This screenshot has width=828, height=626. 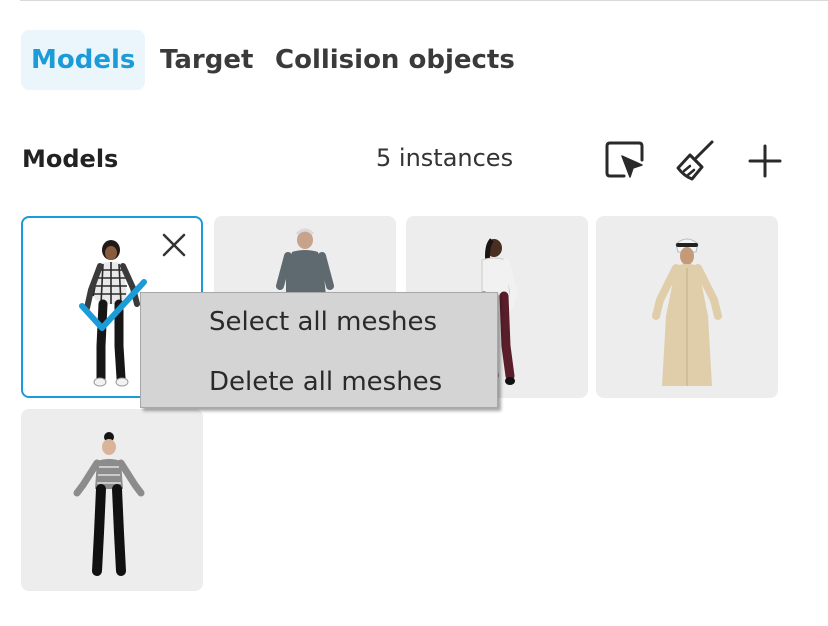 I want to click on select-cursor-icon, so click(x=624, y=159).